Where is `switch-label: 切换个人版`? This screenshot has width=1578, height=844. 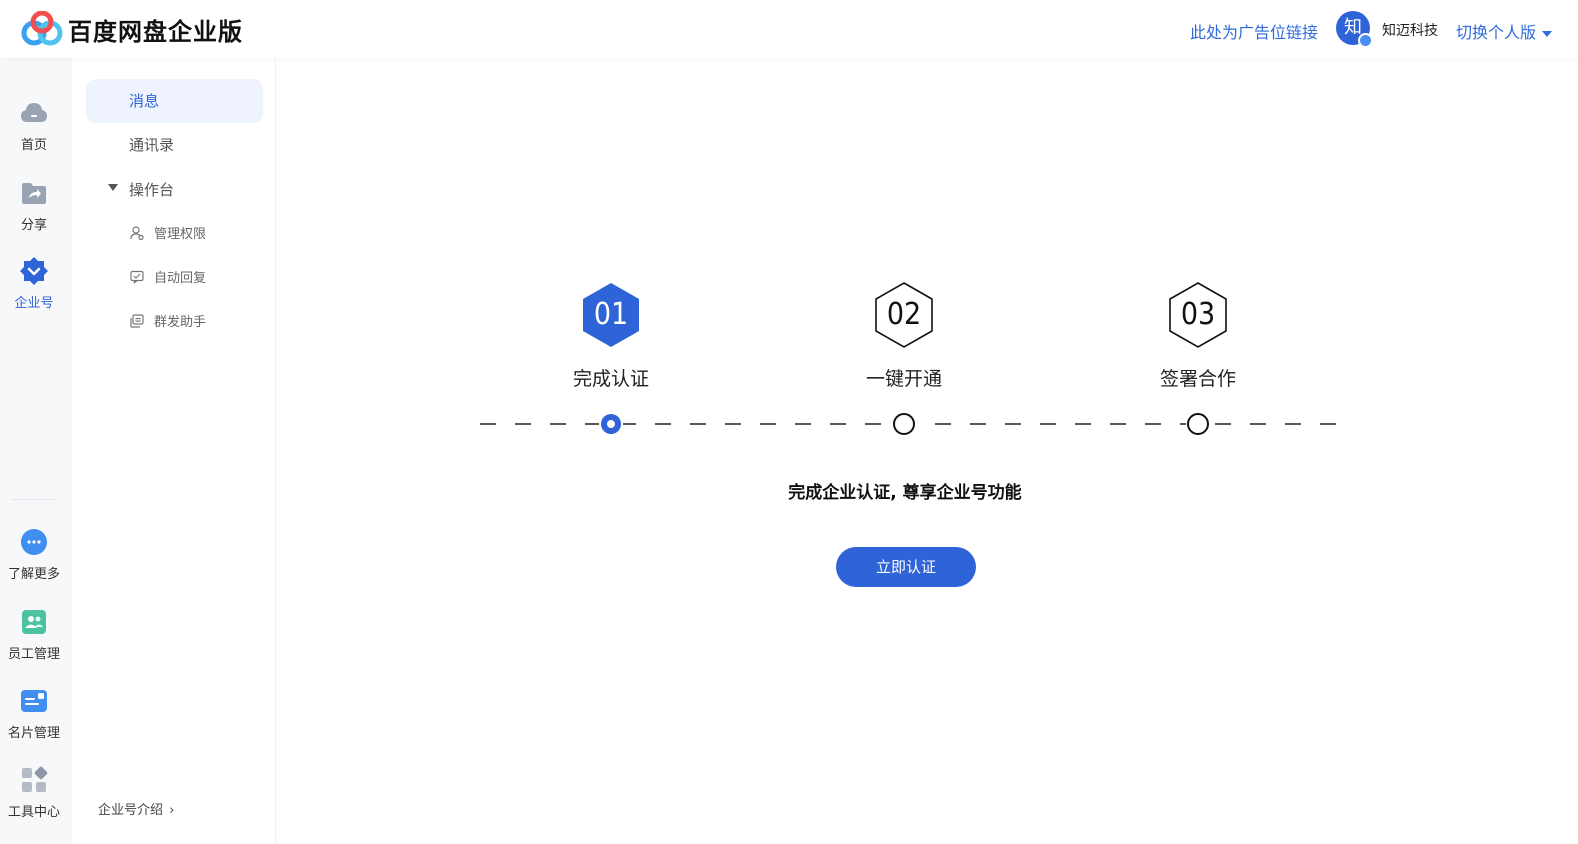
switch-label: 切换个人版 is located at coordinates (1496, 32).